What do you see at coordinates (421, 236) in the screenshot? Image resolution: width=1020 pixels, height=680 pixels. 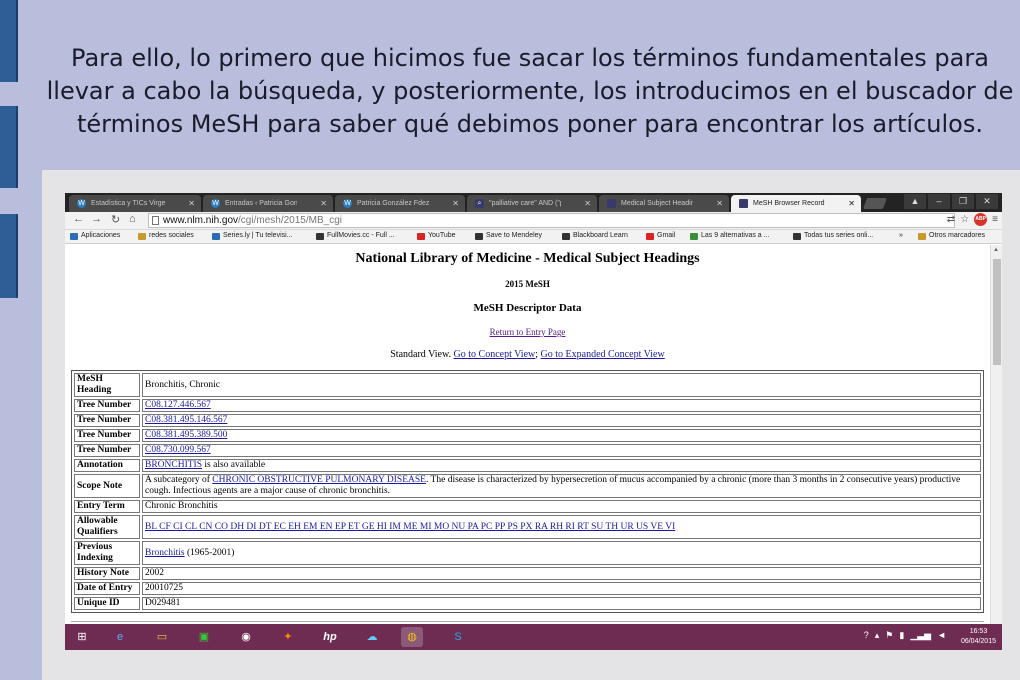 I see `youtube-icon` at bounding box center [421, 236].